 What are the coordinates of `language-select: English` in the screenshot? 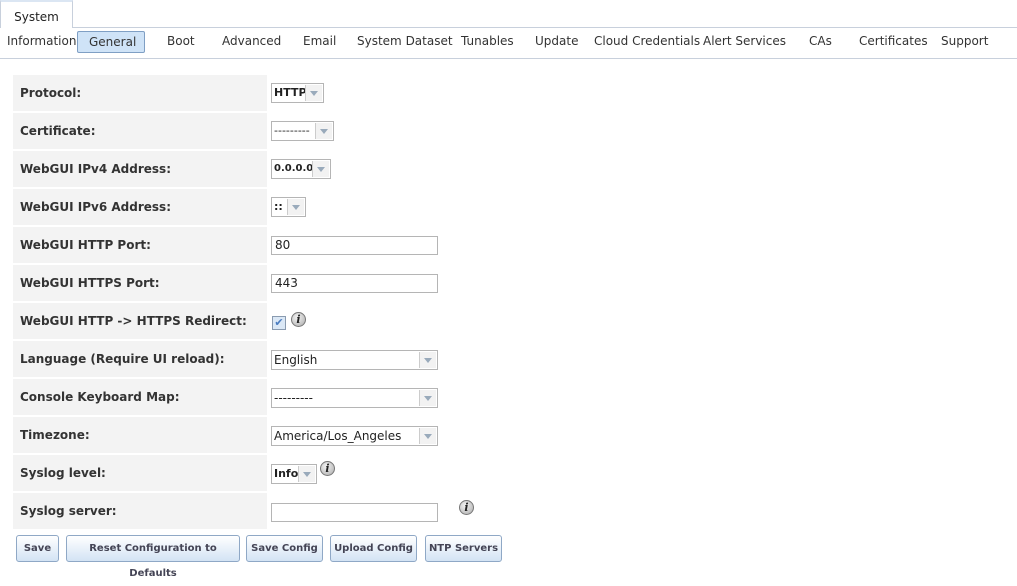 It's located at (354, 360).